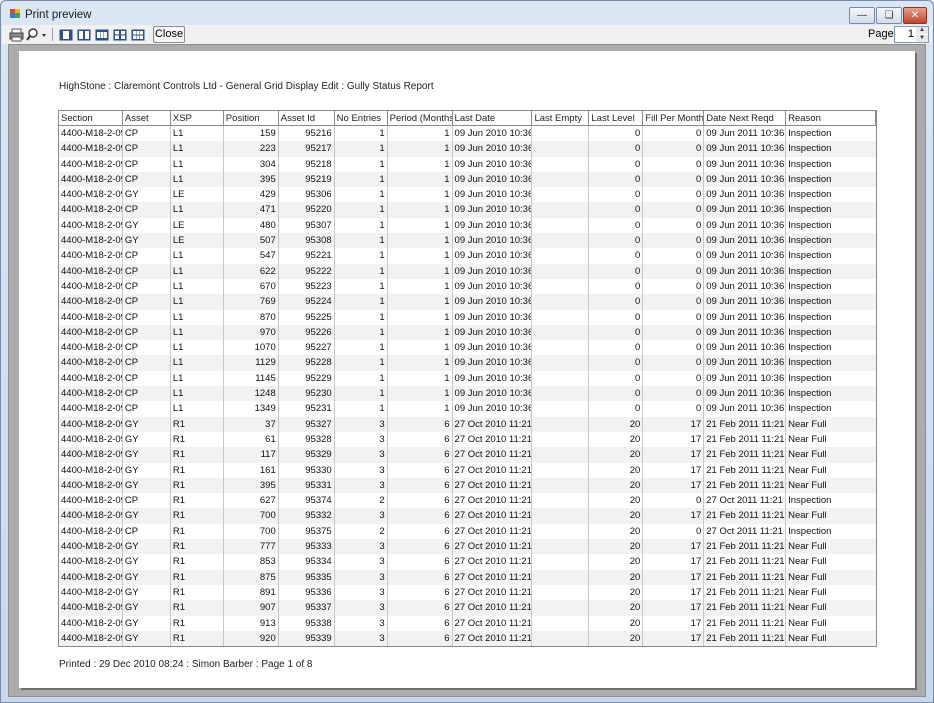  Describe the element at coordinates (889, 15) in the screenshot. I see `maximize-button: ❏` at that location.